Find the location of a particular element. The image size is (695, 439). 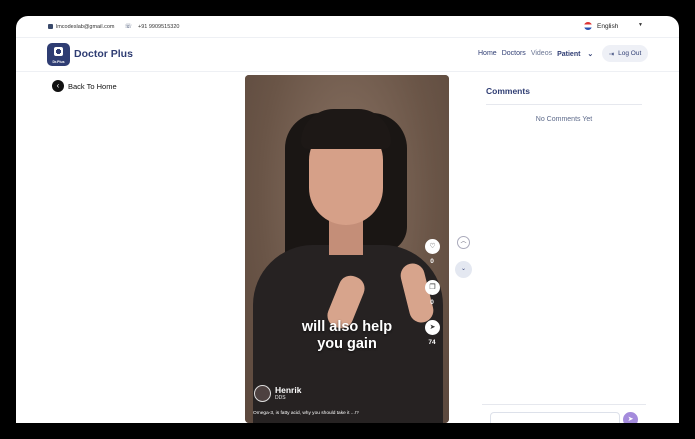

nav-home: Home is located at coordinates (487, 54).